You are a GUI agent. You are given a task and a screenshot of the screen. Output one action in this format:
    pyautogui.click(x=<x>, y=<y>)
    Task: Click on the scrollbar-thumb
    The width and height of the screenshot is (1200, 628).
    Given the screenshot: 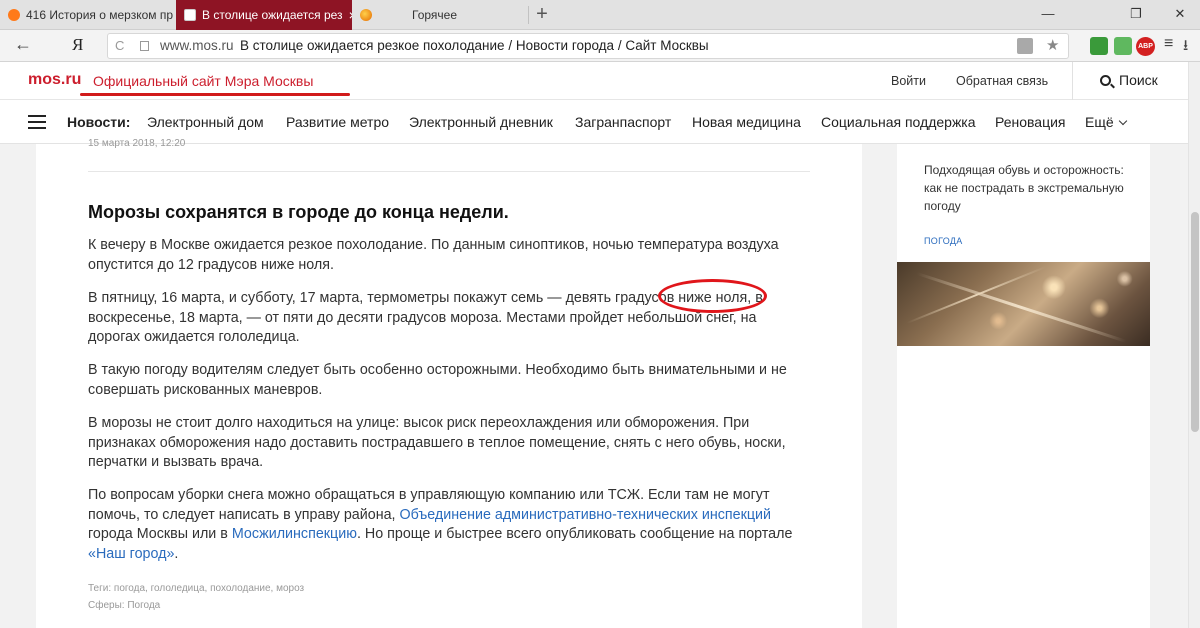 What is the action you would take?
    pyautogui.click(x=1195, y=322)
    